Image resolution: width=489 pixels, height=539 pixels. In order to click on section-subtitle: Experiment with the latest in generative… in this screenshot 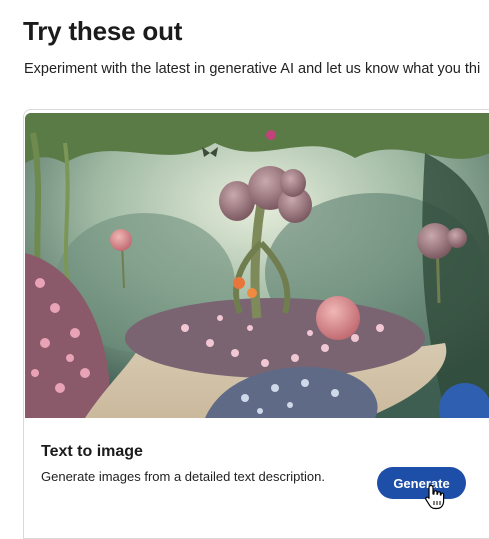, I will do `click(252, 69)`.